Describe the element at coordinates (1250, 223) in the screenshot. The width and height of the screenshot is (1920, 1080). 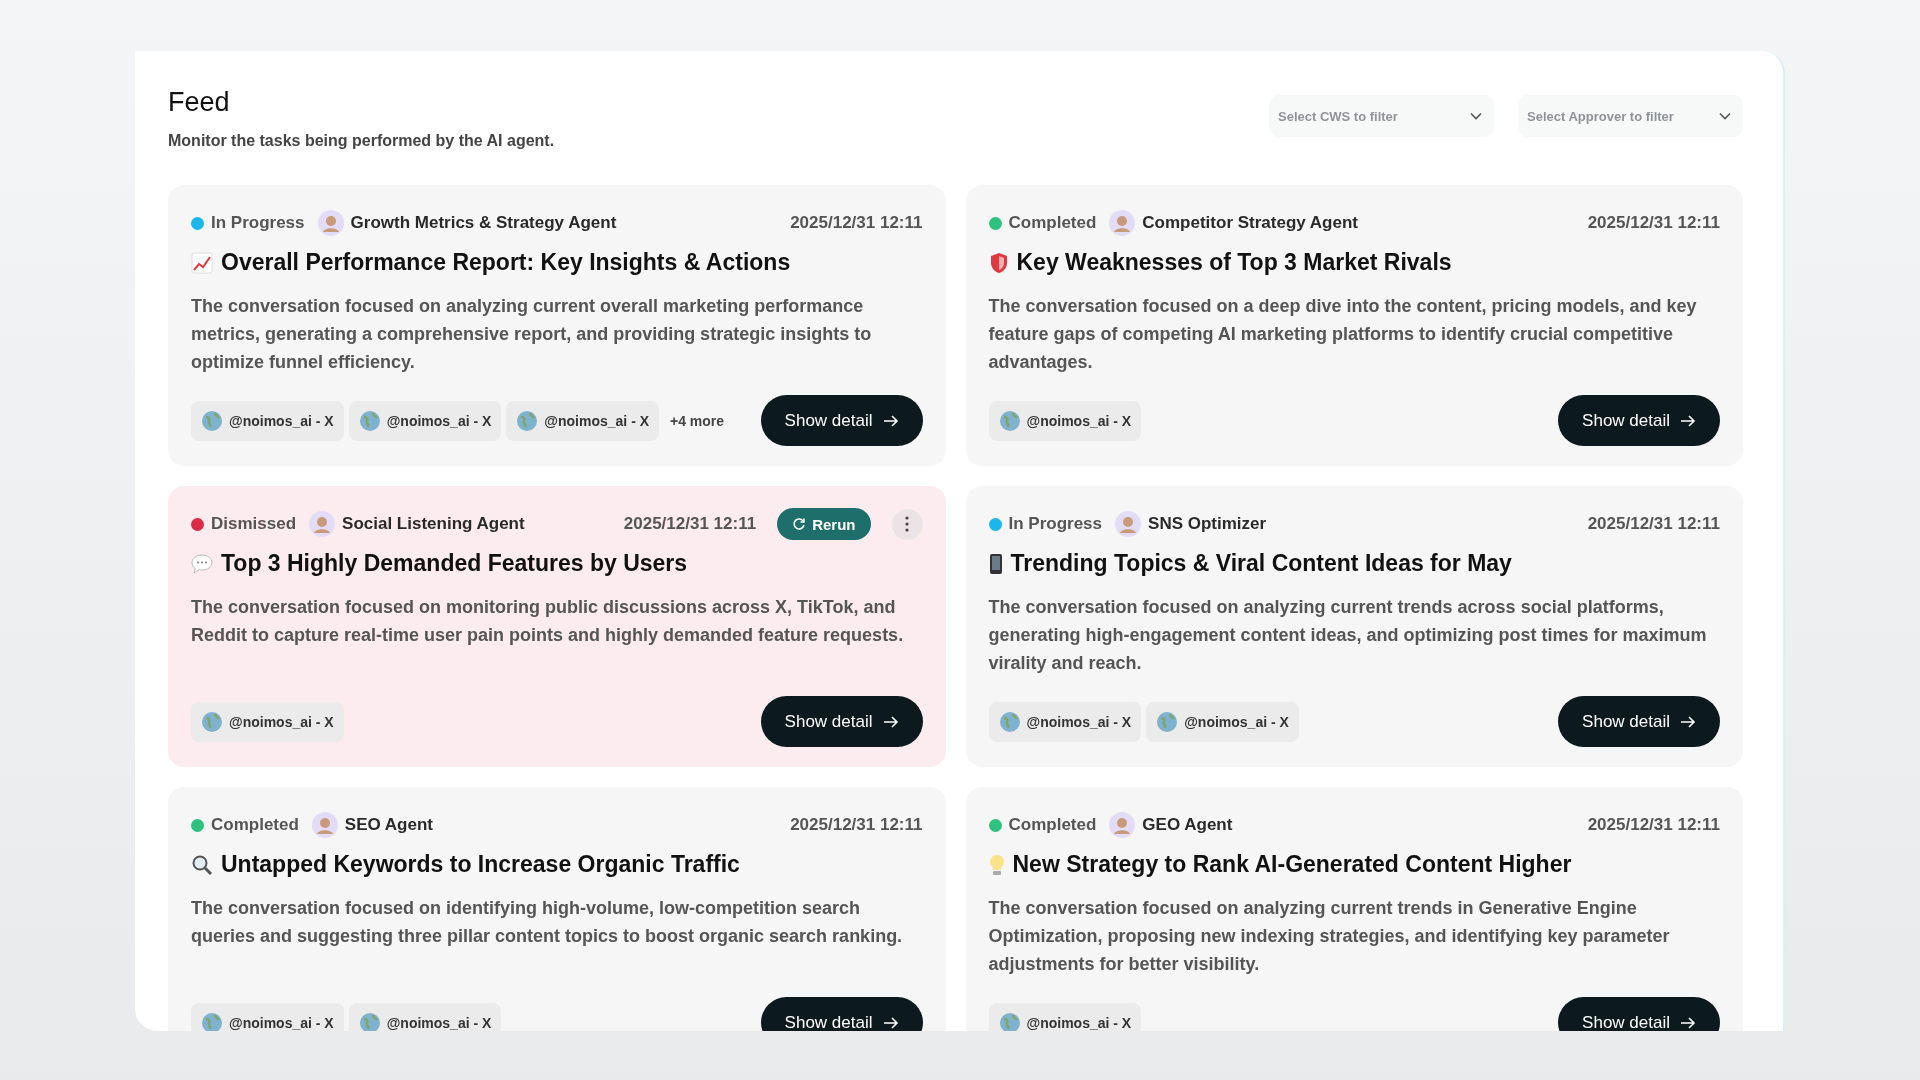
I see `agent-name: Competitor Strategy Agent` at that location.